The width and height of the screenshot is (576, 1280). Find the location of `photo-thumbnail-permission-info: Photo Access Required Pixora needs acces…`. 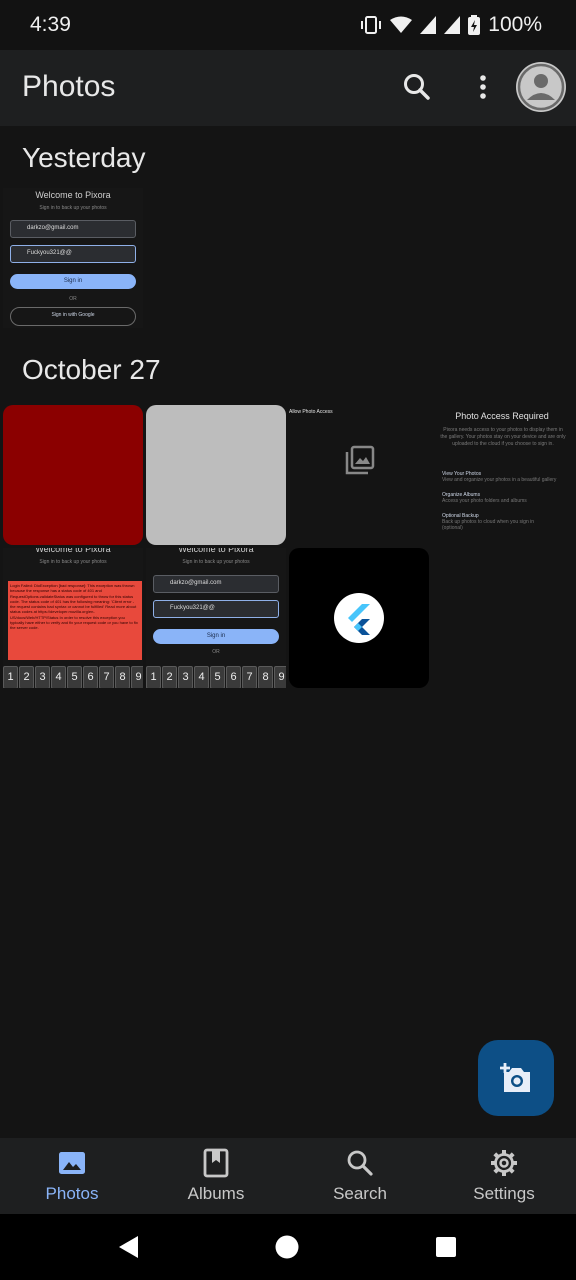

photo-thumbnail-permission-info: Photo Access Required Pixora needs acces… is located at coordinates (504, 475).